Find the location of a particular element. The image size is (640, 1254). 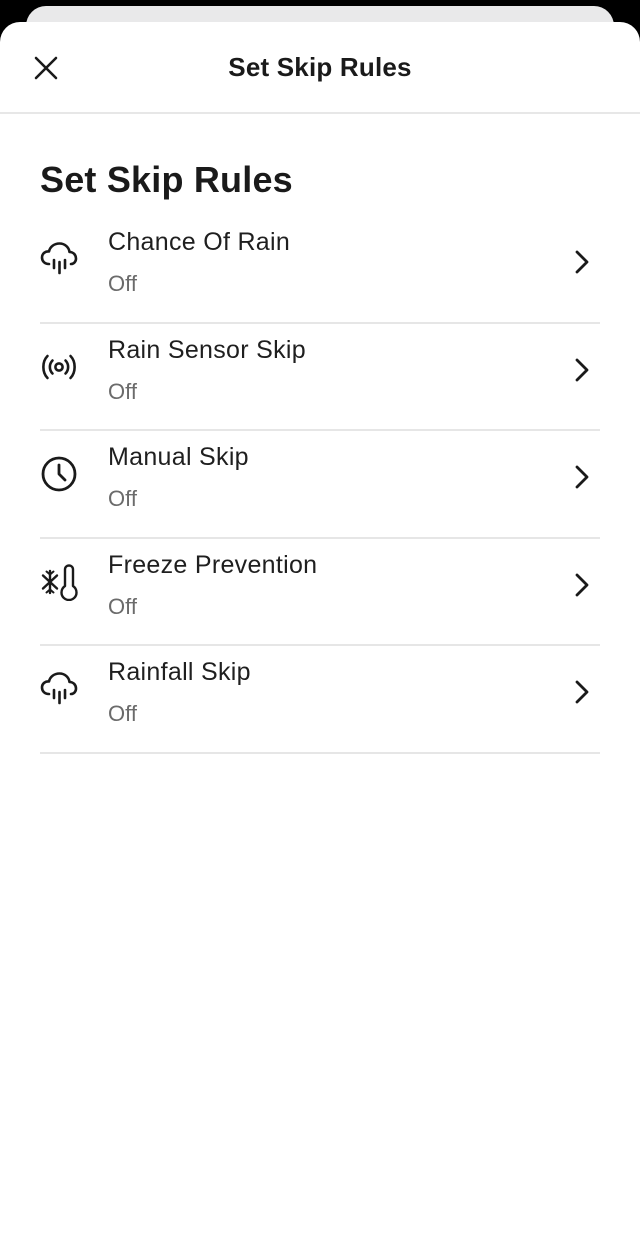

rule-row-manual-skip: Manual Skip Off is located at coordinates (320, 485).